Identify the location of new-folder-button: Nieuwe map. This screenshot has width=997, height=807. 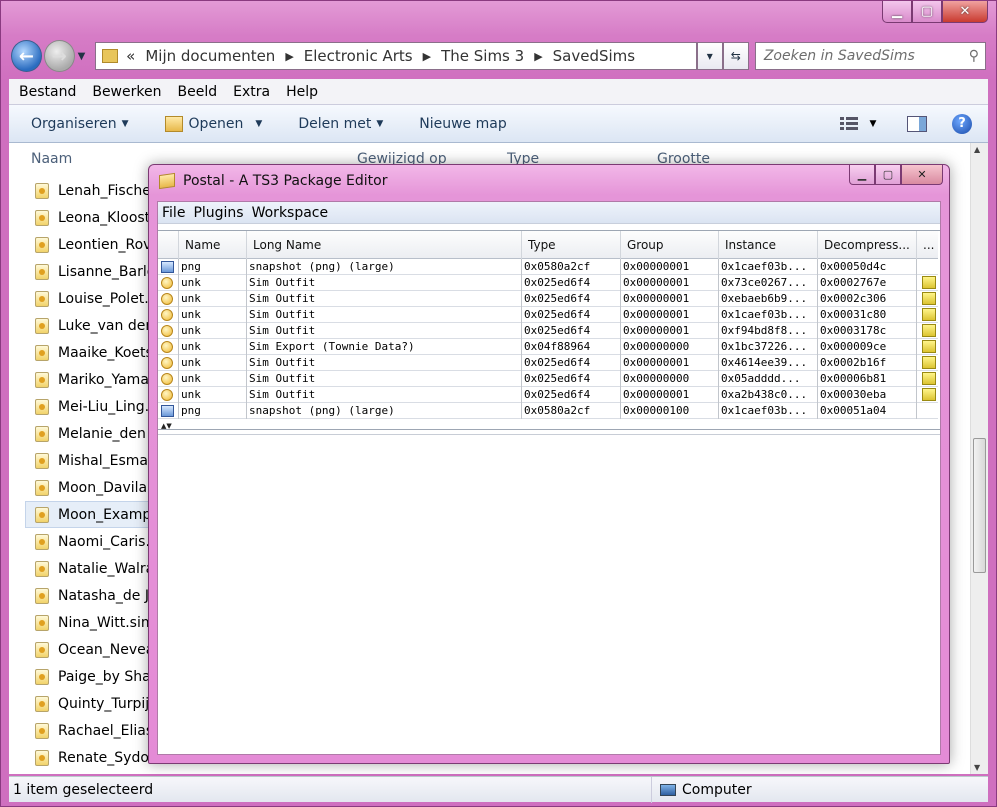
(462, 124).